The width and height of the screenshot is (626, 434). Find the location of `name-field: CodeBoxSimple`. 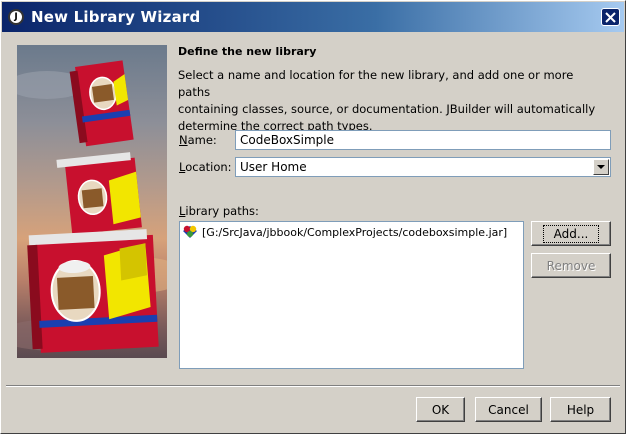

name-field: CodeBoxSimple is located at coordinates (423, 140).